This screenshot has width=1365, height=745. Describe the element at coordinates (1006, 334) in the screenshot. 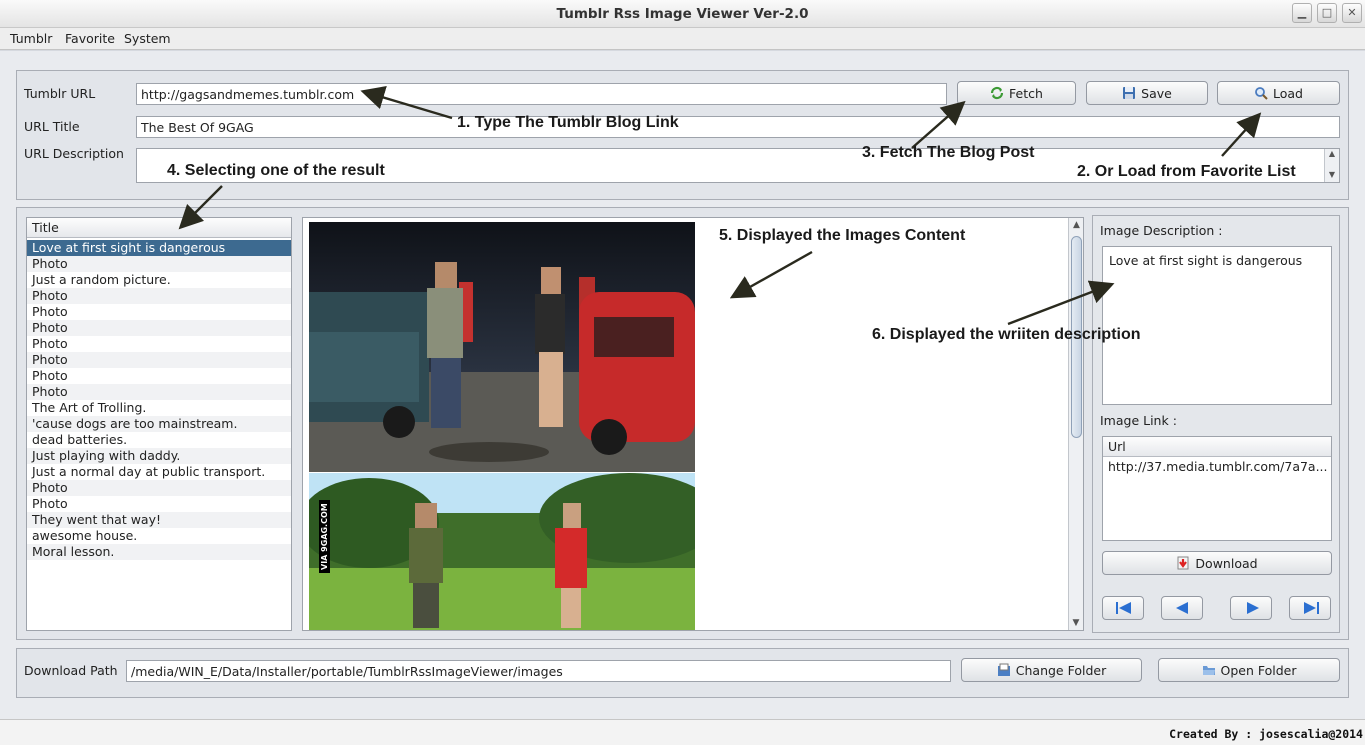

I see `annotation-6: 6. Displayed the wriiten description` at that location.